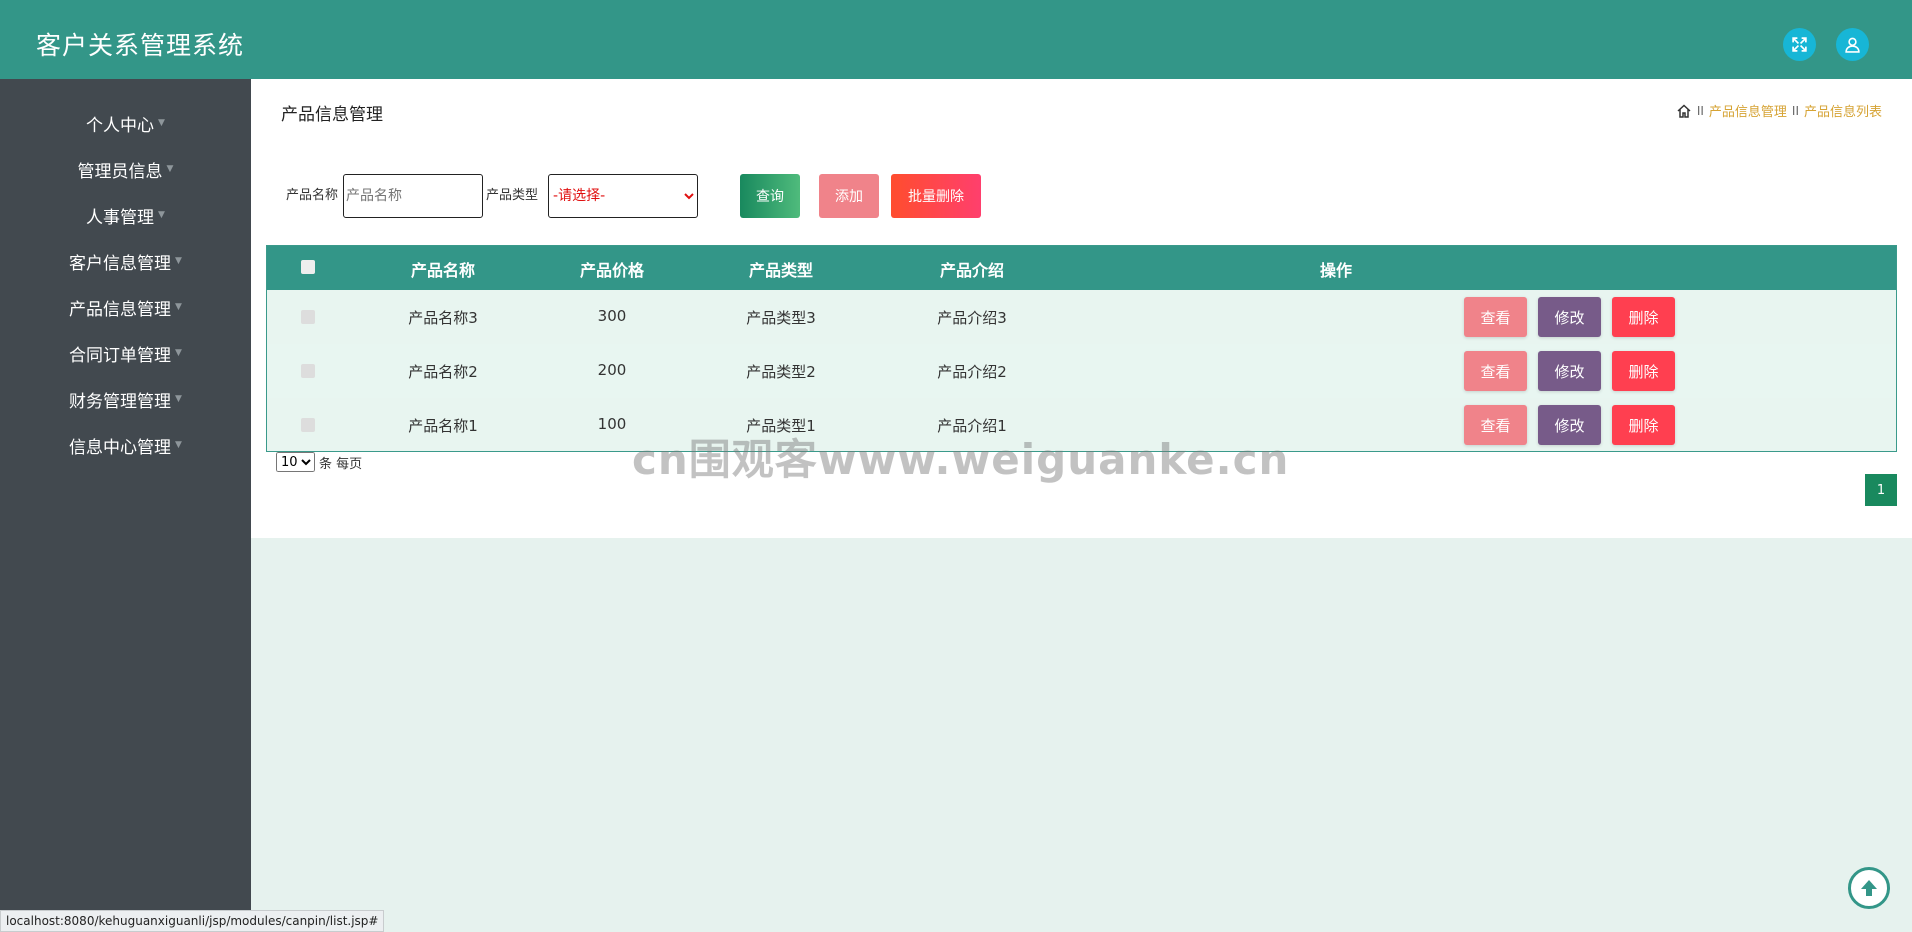 This screenshot has width=1912, height=932. Describe the element at coordinates (120, 355) in the screenshot. I see `sidebar-item-label: 合同订单管理` at that location.